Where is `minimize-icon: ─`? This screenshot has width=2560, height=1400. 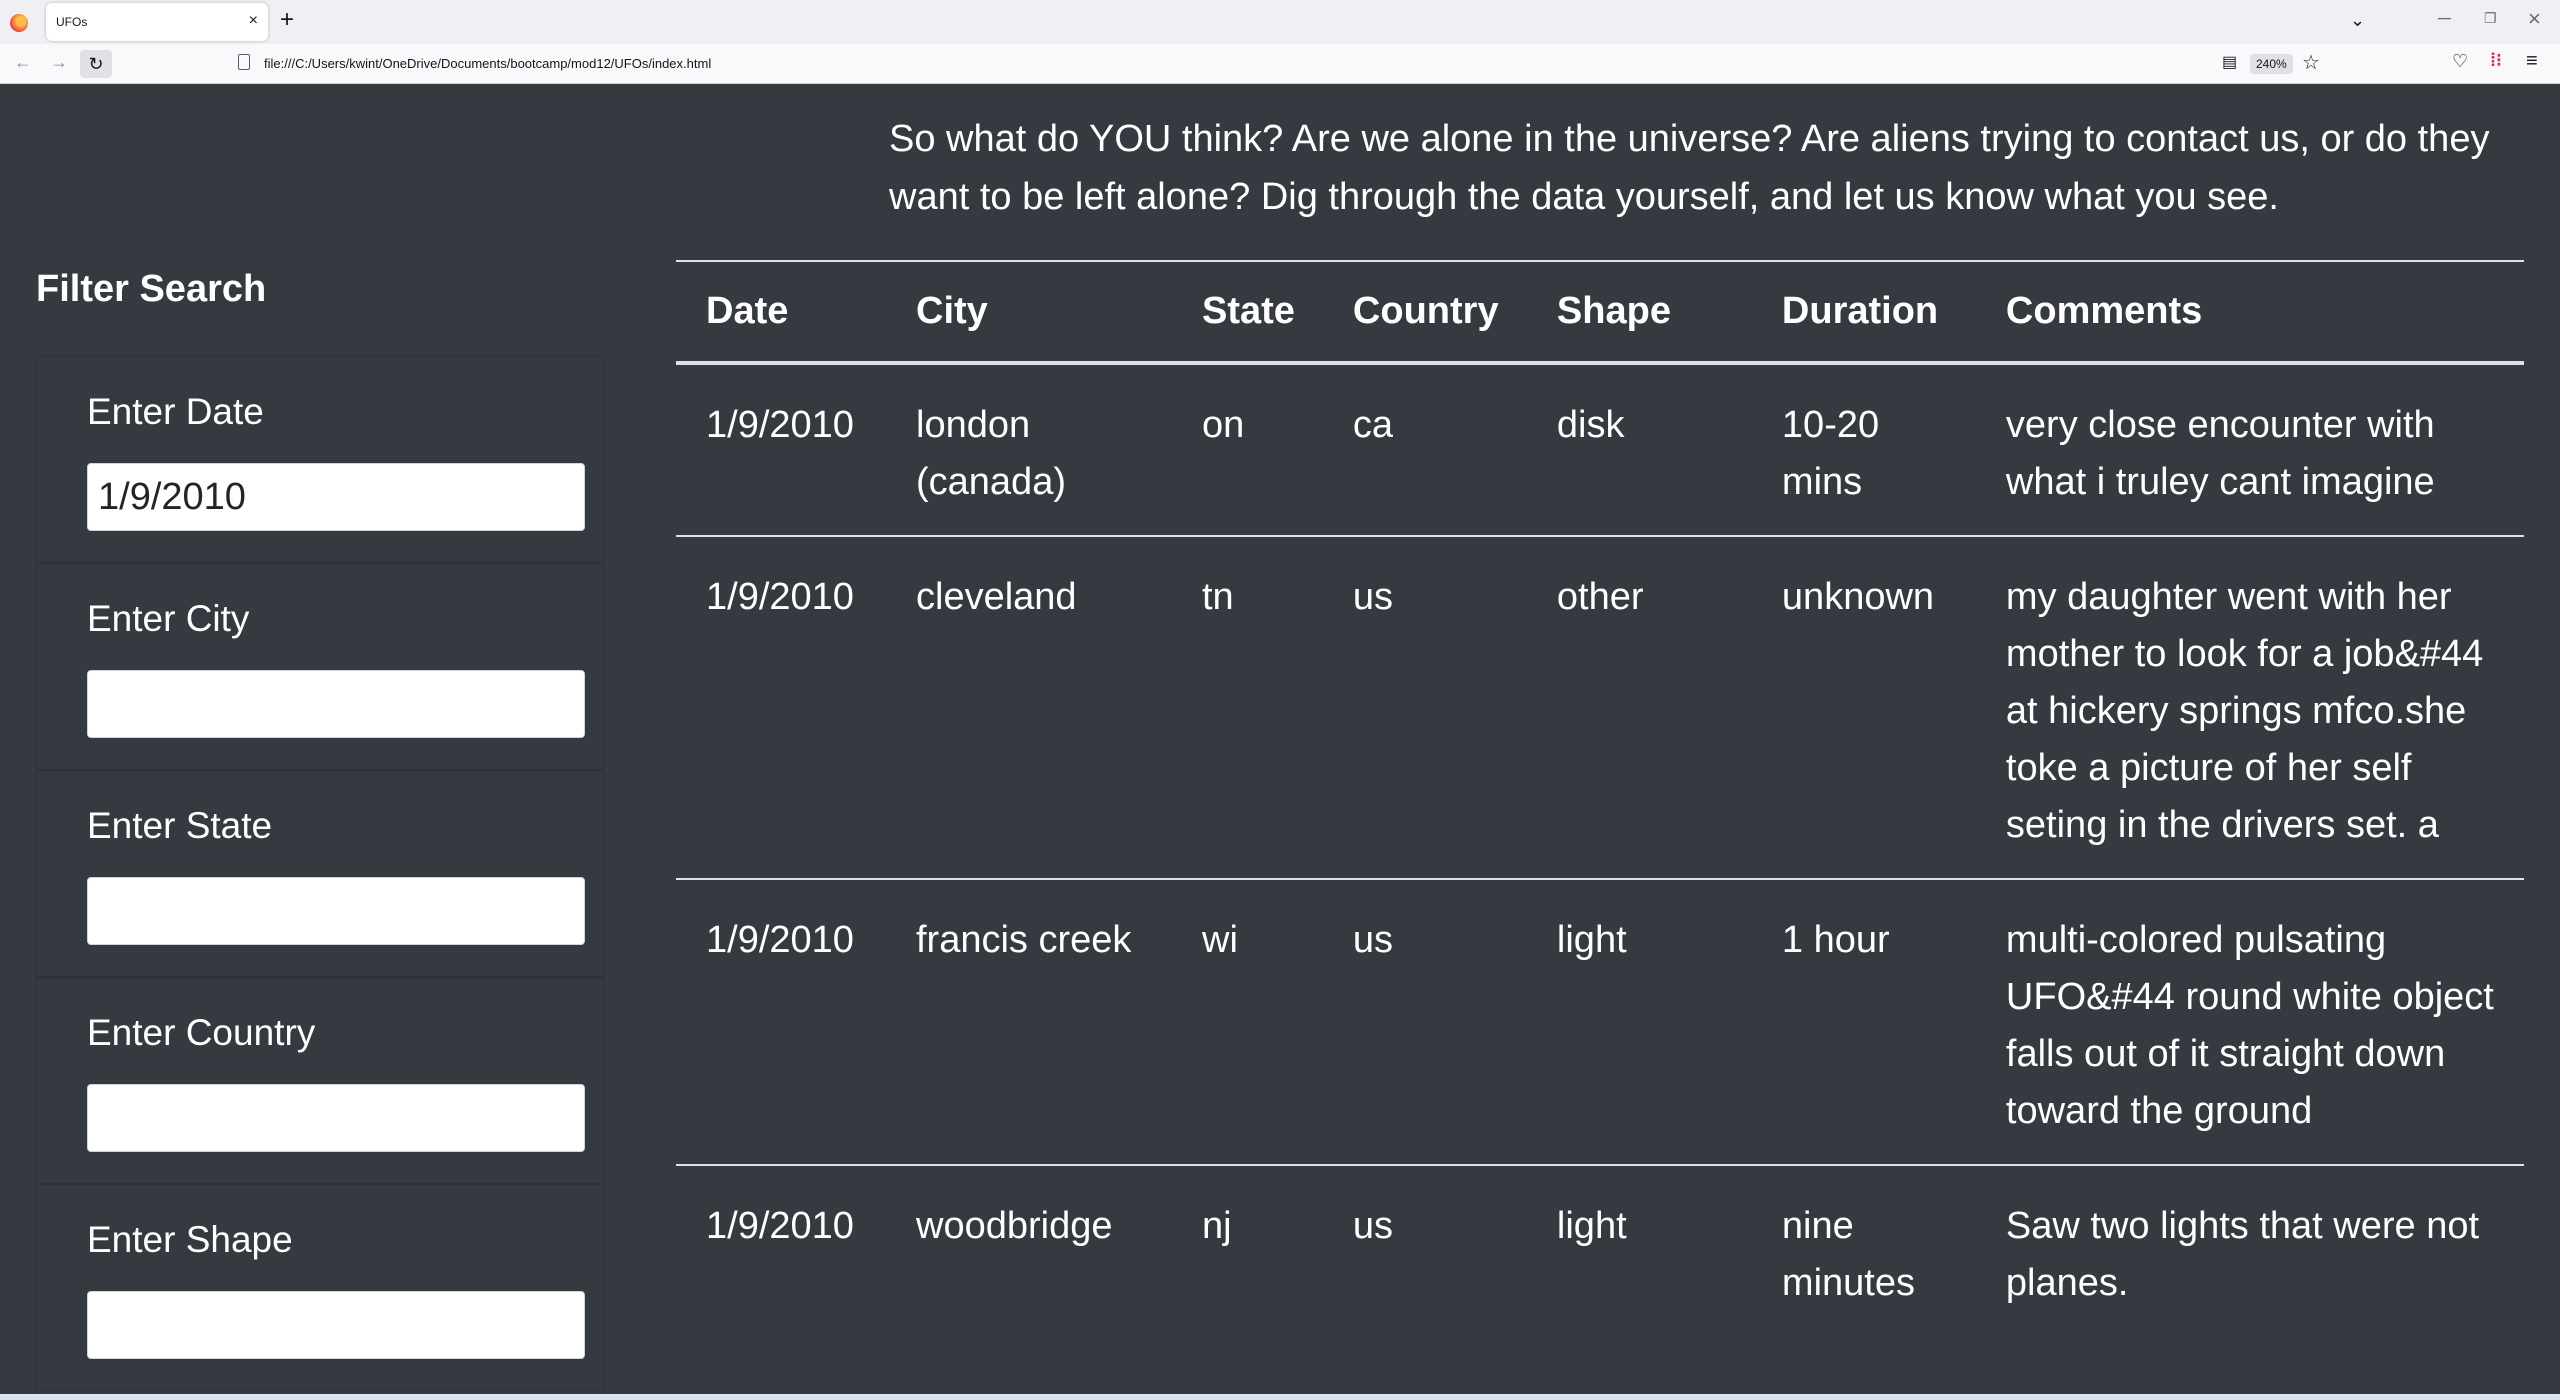
minimize-icon: ─ is located at coordinates (2444, 18).